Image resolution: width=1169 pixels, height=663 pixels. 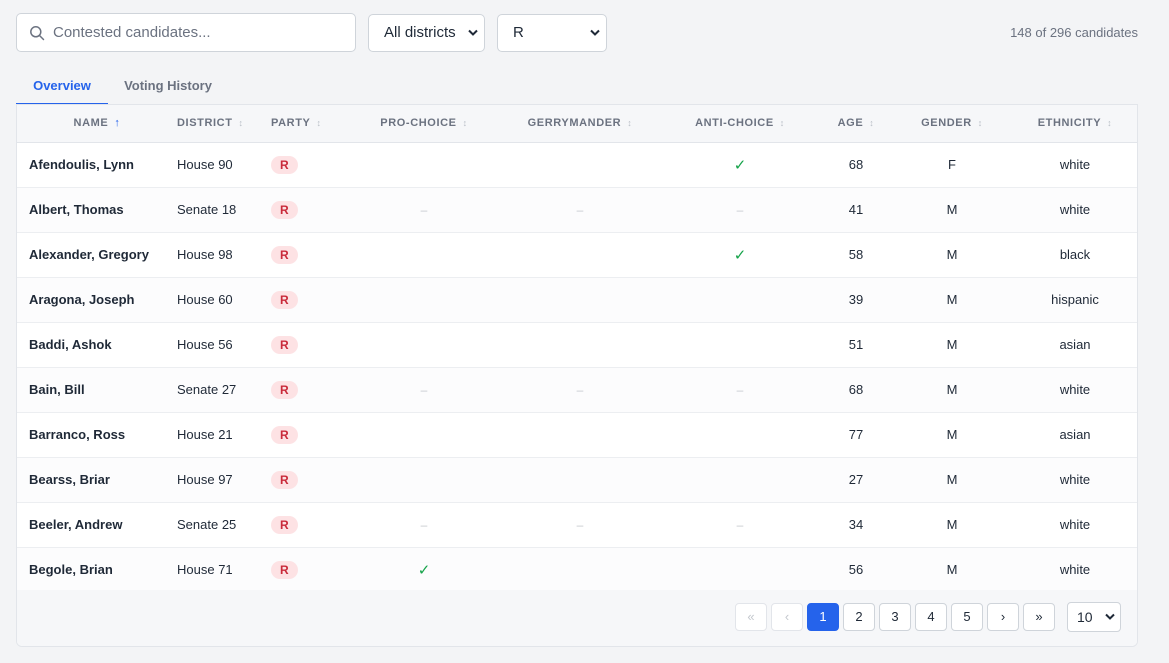 I want to click on column-header-party: PARTY ↕, so click(x=310, y=124).